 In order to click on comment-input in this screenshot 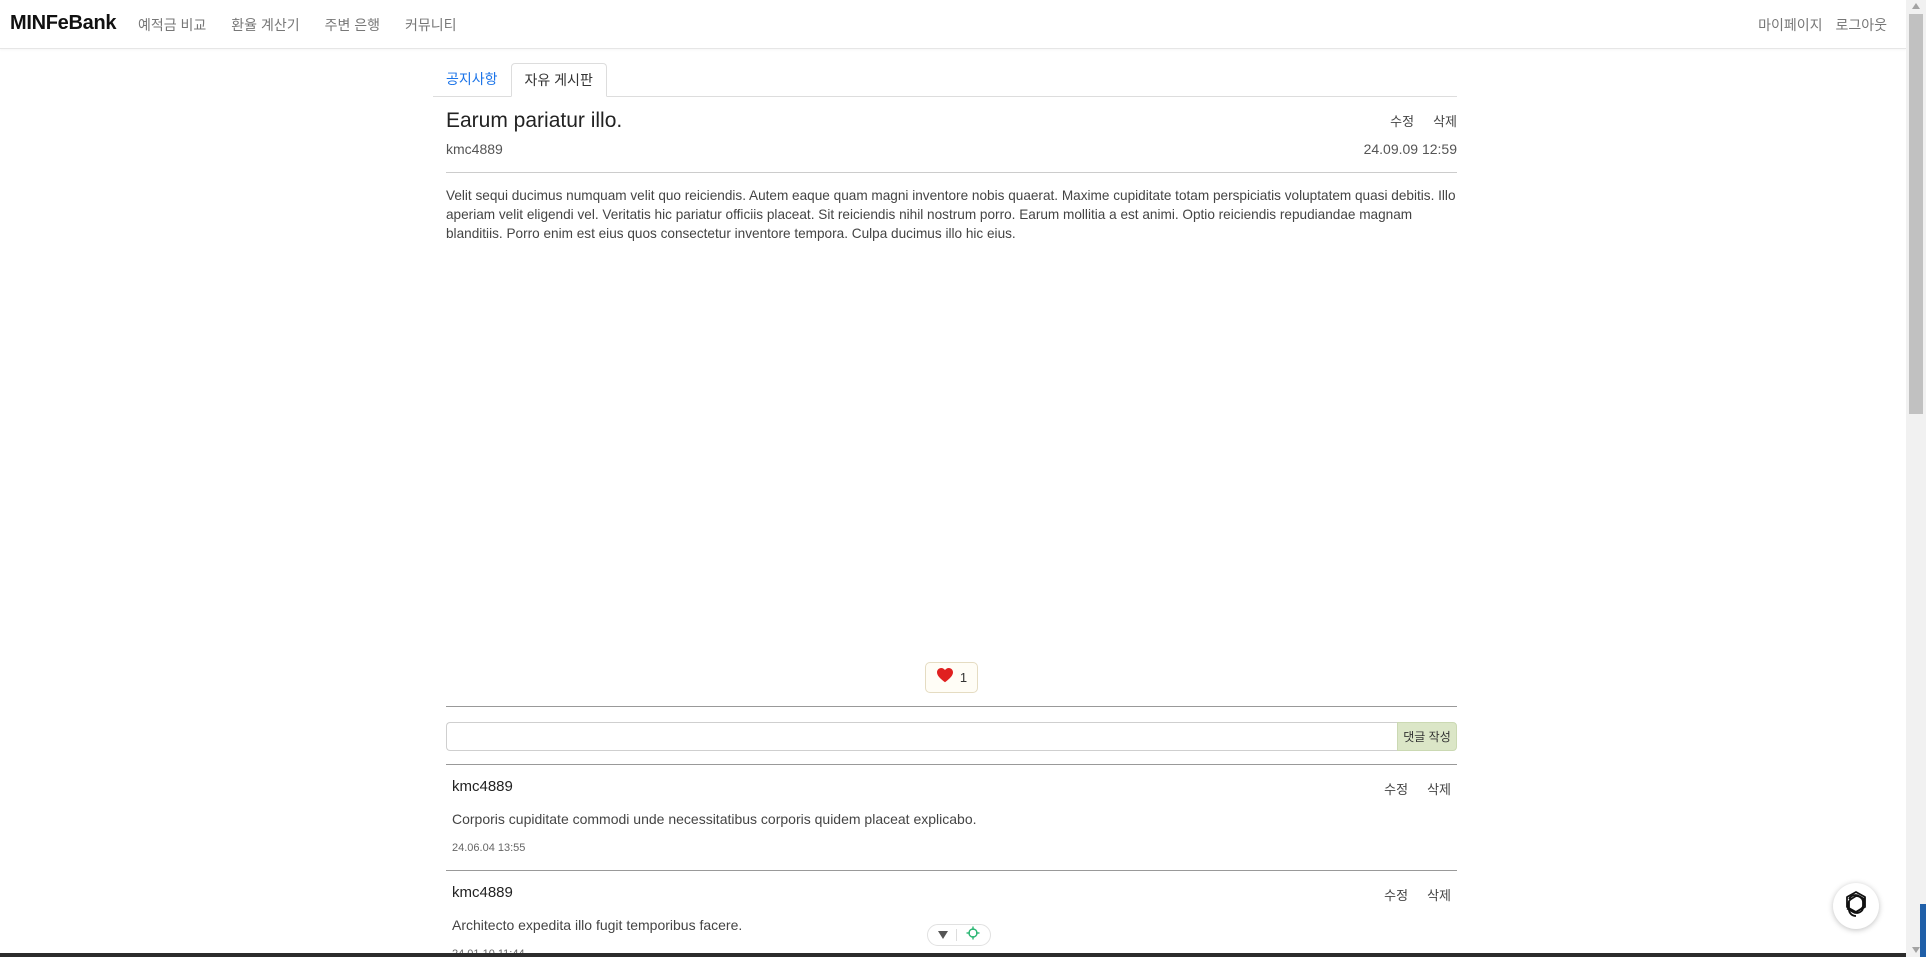, I will do `click(921, 736)`.